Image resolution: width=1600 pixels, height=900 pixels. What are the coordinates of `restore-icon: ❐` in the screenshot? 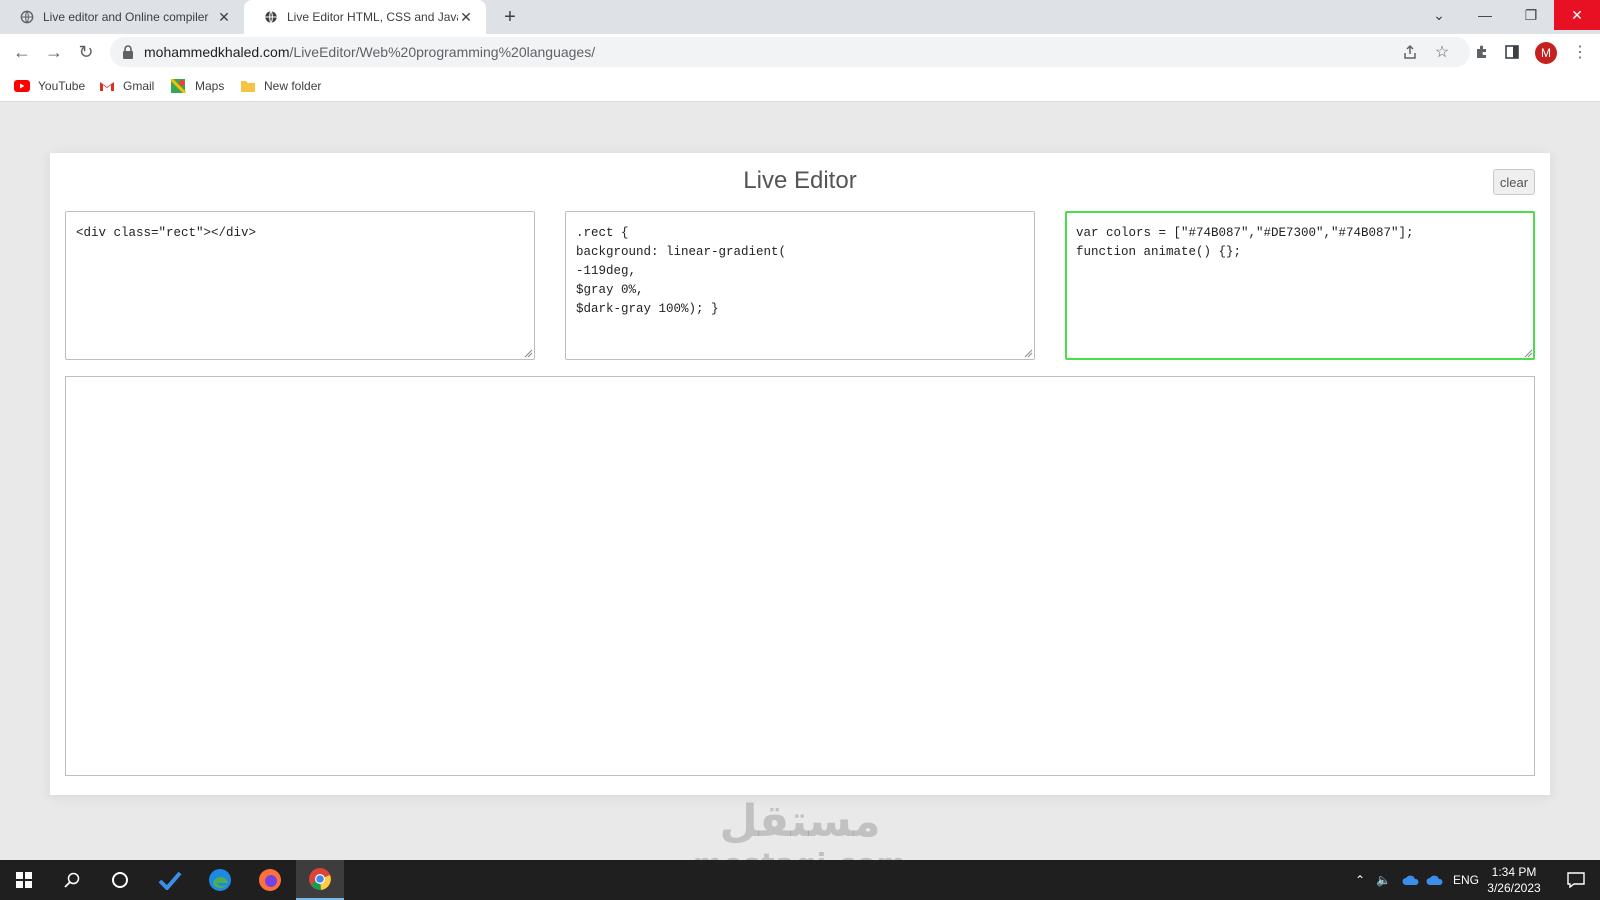 It's located at (1531, 15).